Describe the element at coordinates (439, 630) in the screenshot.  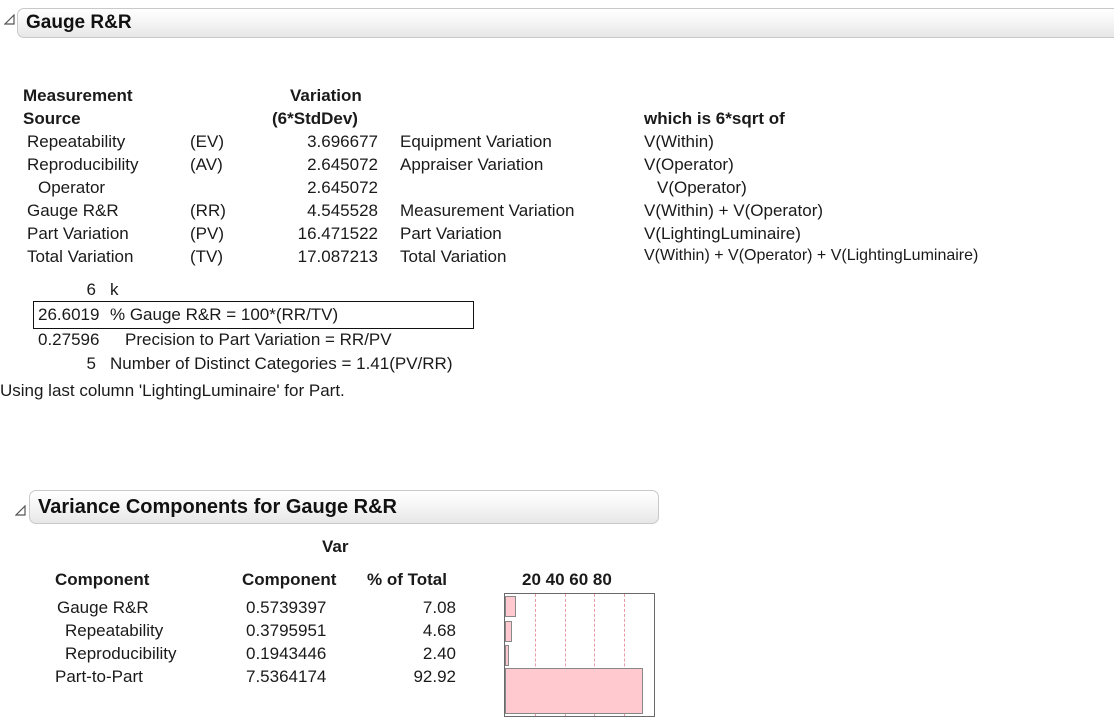
I see `vc-pct: 4.68` at that location.